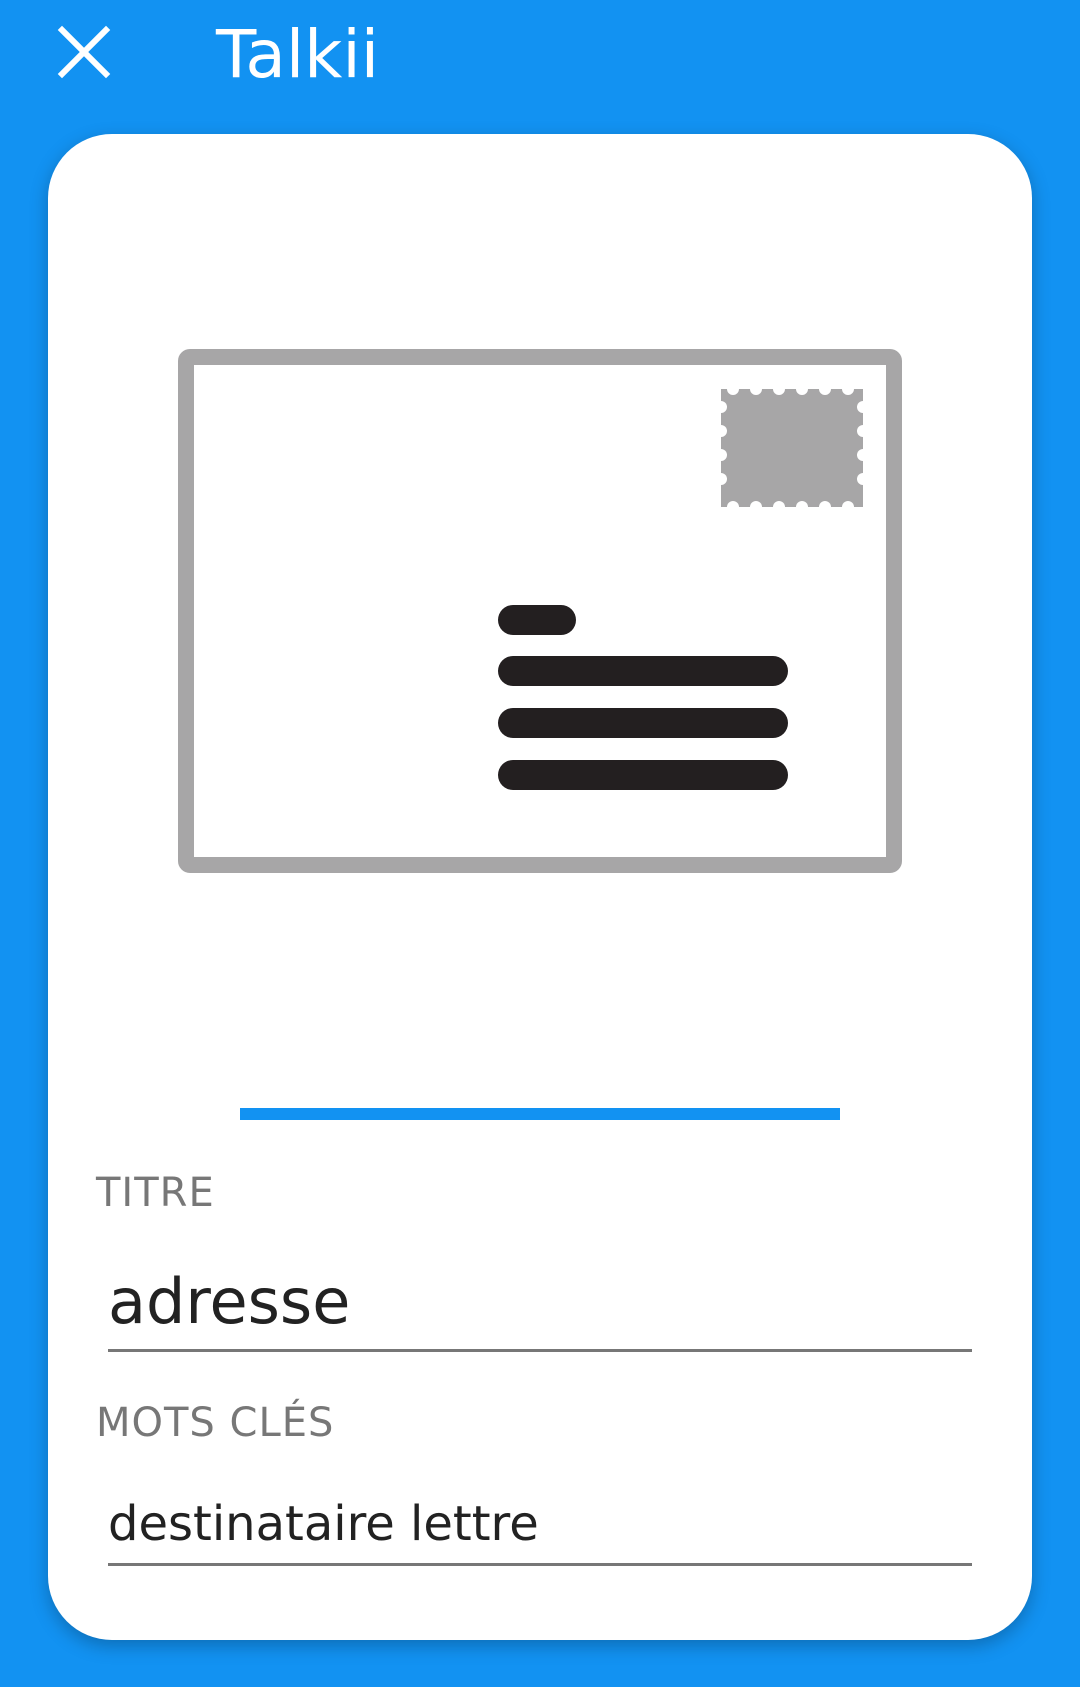 Image resolution: width=1080 pixels, height=1687 pixels. I want to click on keywords-label: MOTS CLÉS, so click(215, 1423).